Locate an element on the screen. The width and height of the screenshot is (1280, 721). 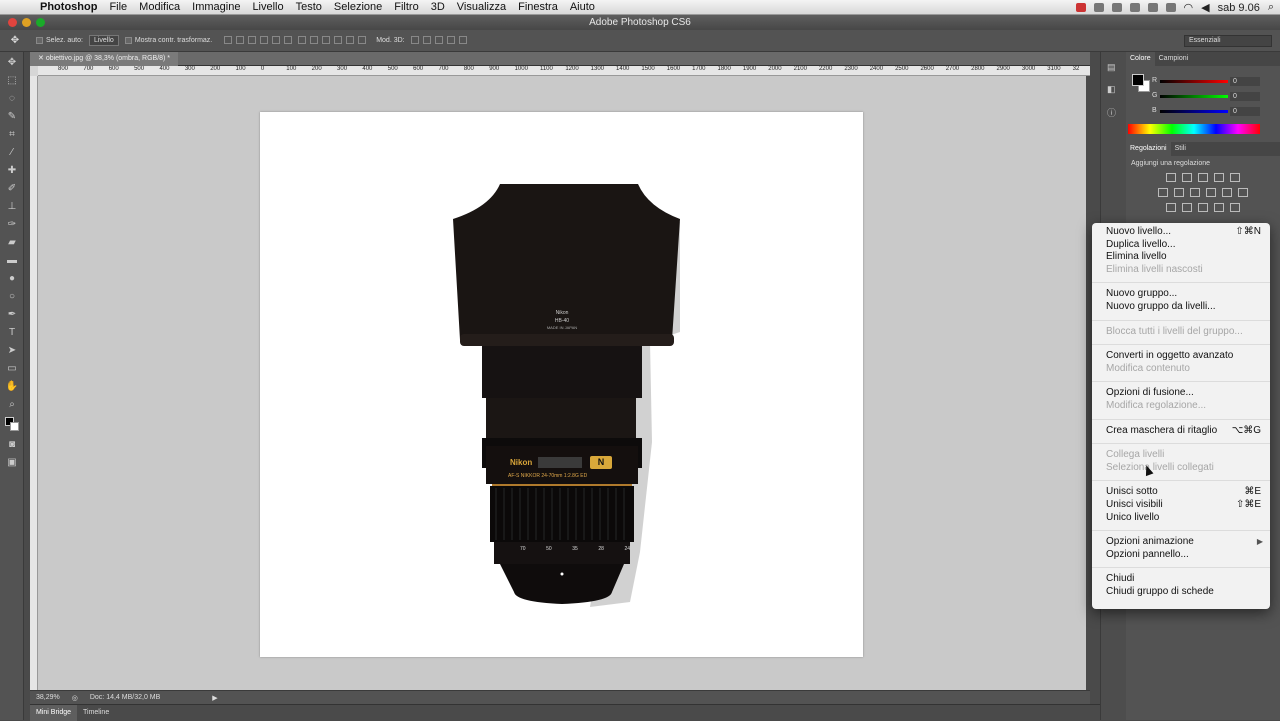
photo-filter-icon is located at coordinates (1211, 192).